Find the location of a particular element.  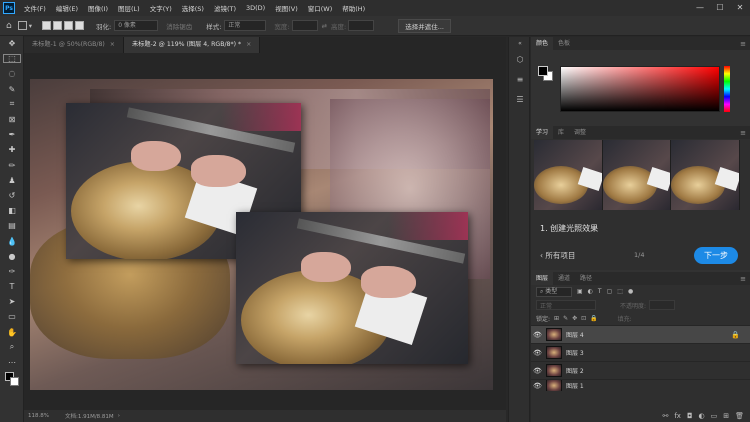

dodge-icon: ● is located at coordinates (12, 256).